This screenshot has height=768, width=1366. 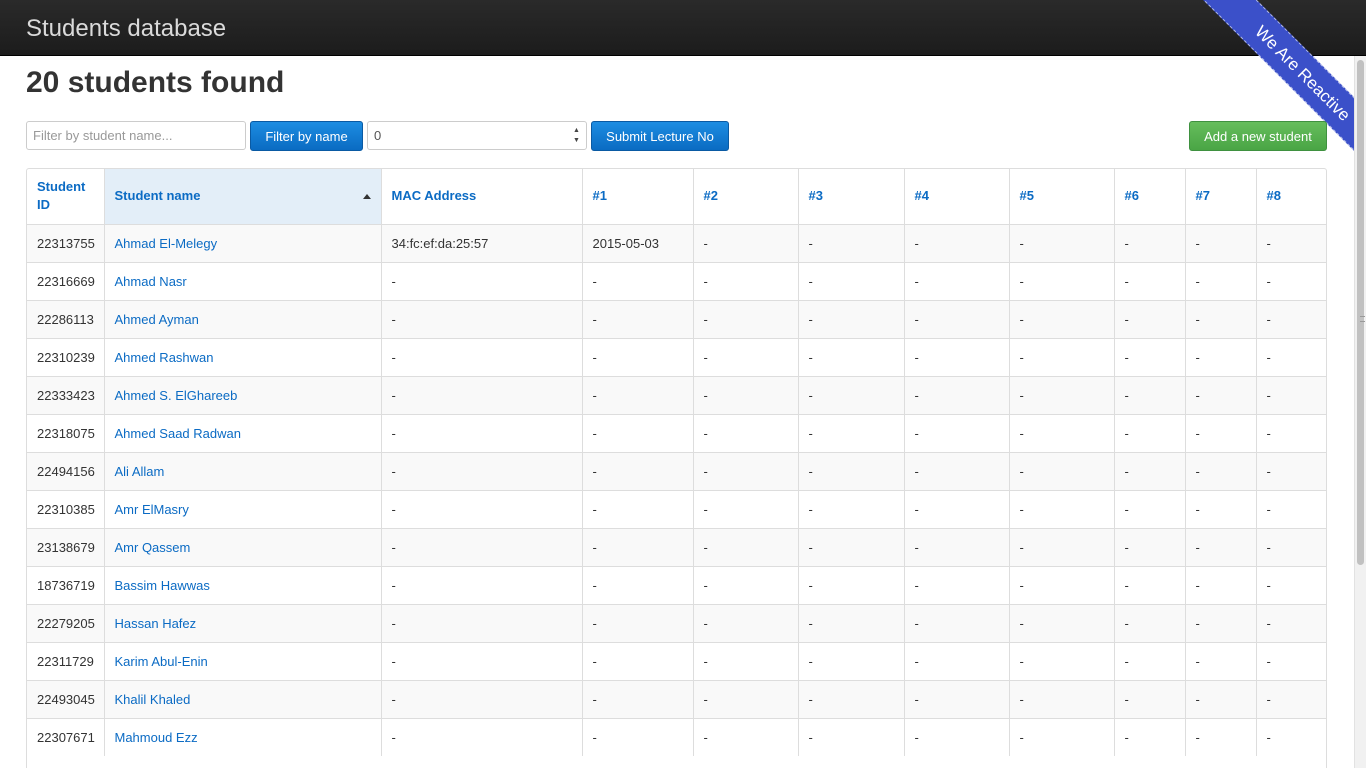 What do you see at coordinates (957, 197) in the screenshot?
I see `header-lecture-4: #4` at bounding box center [957, 197].